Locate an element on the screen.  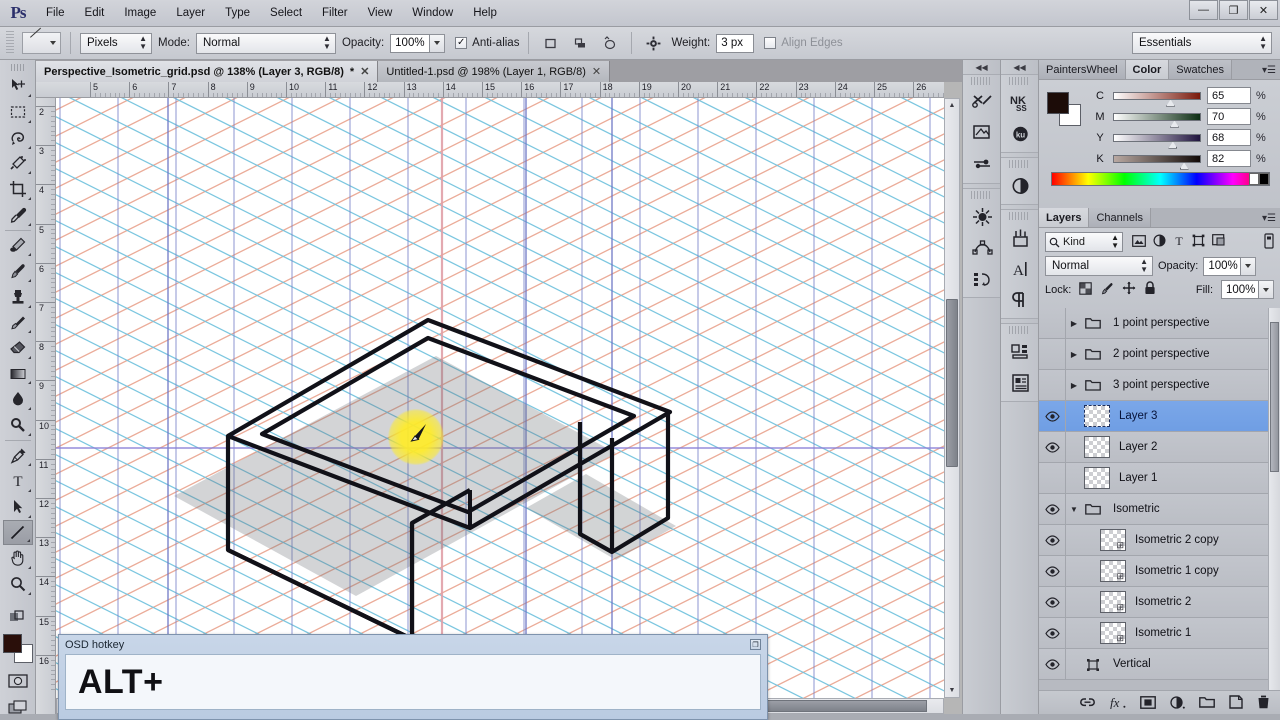
anti-alias-checkbox: ✓ is located at coordinates (461, 43).